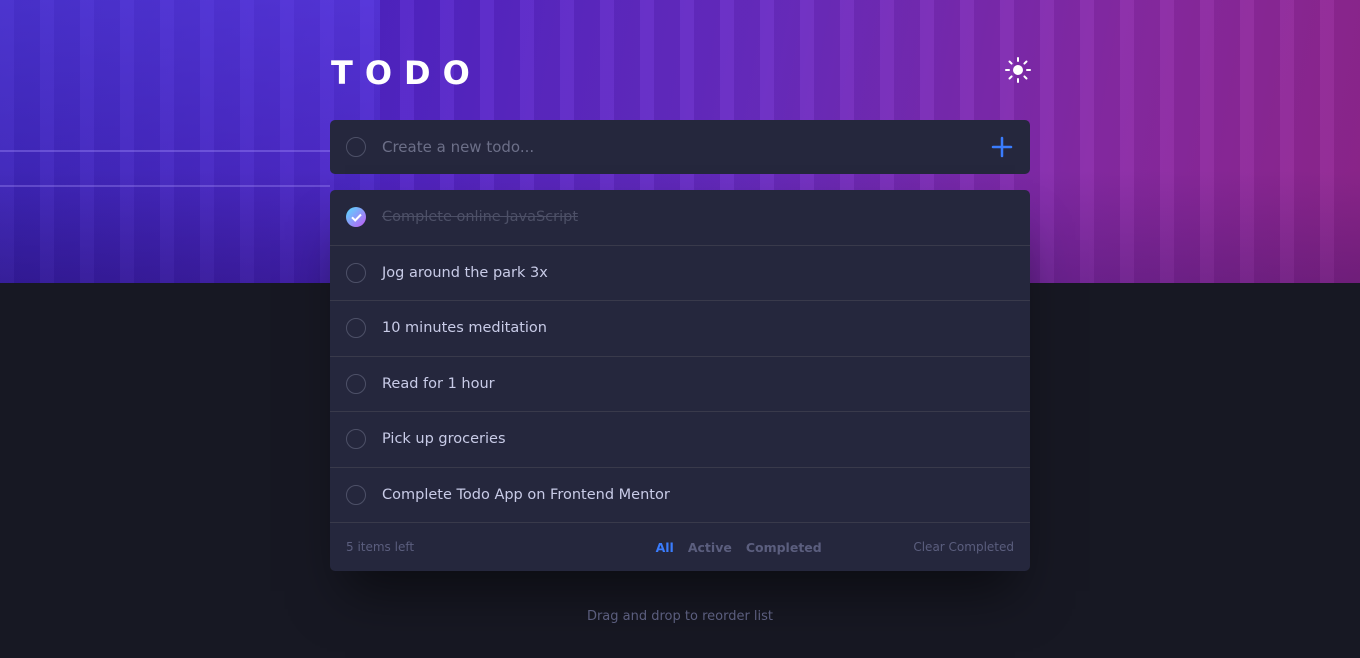 This screenshot has height=658, width=1360. What do you see at coordinates (680, 616) in the screenshot?
I see `reorder-hint: Drag and drop to reorder list` at bounding box center [680, 616].